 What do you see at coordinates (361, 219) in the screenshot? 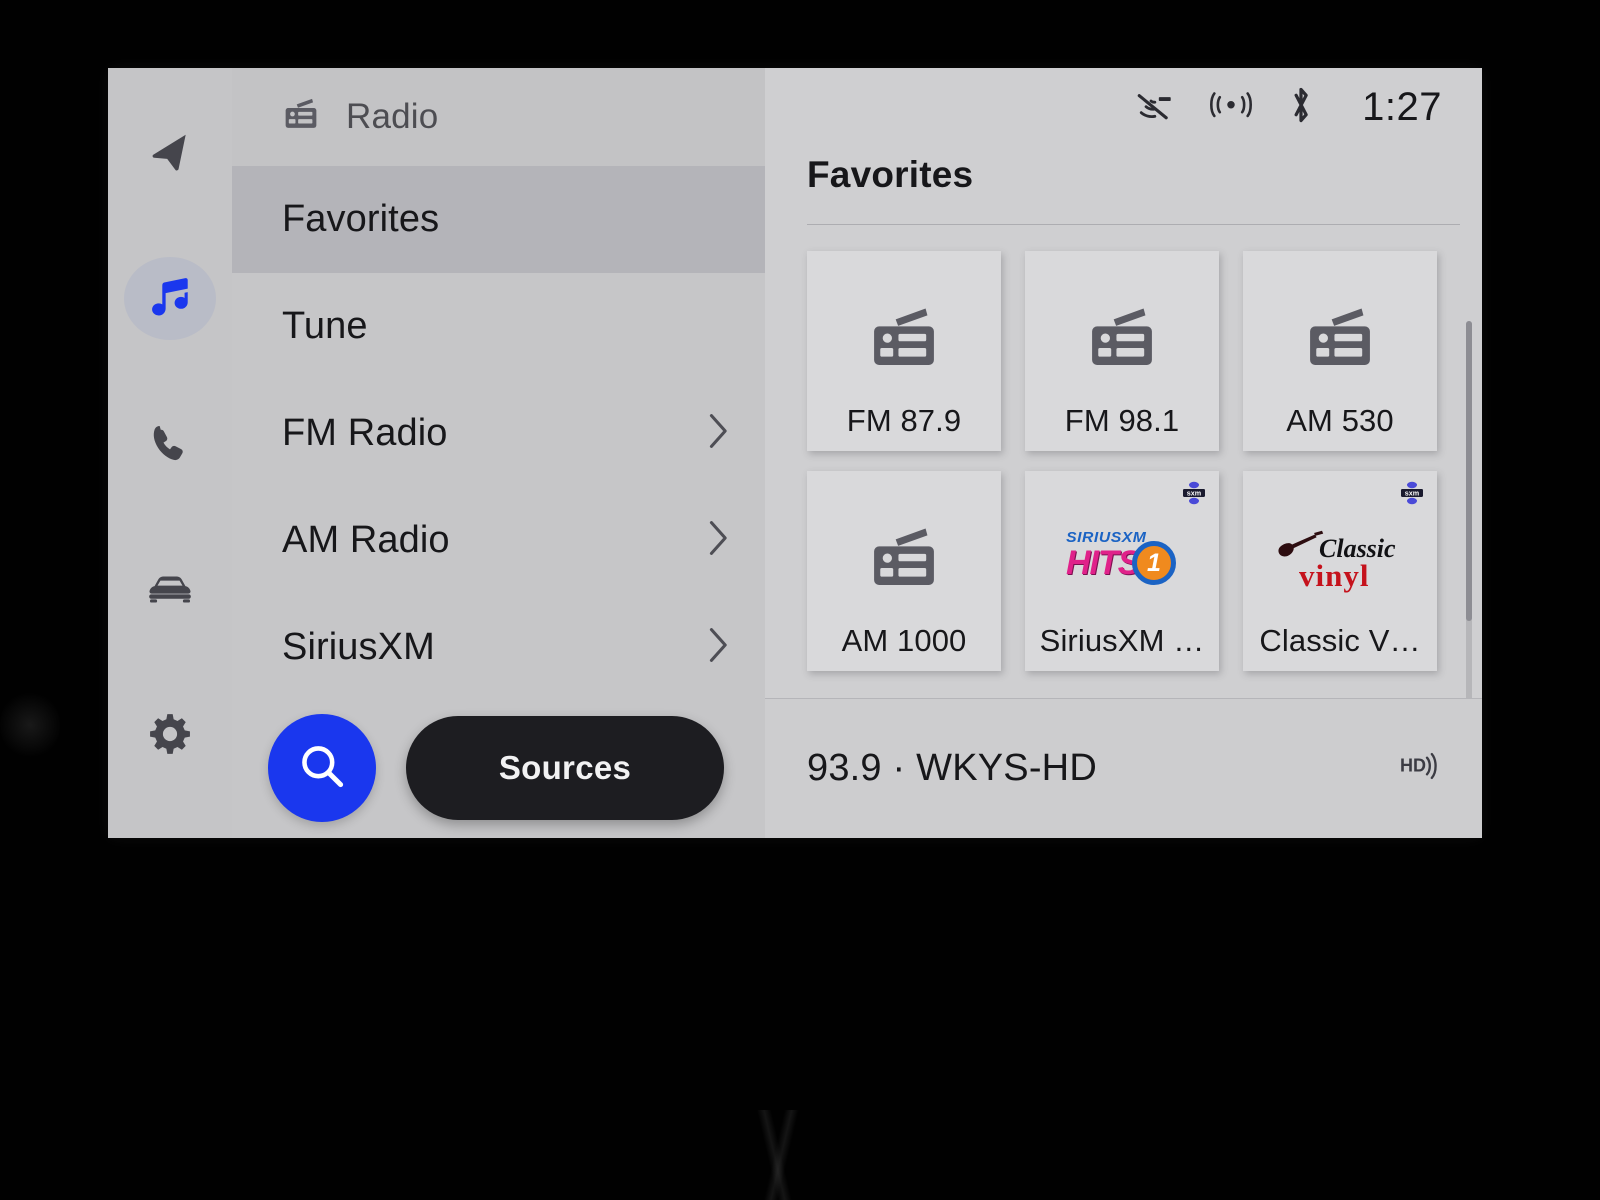
I see `menu-item-label: Favorites` at bounding box center [361, 219].